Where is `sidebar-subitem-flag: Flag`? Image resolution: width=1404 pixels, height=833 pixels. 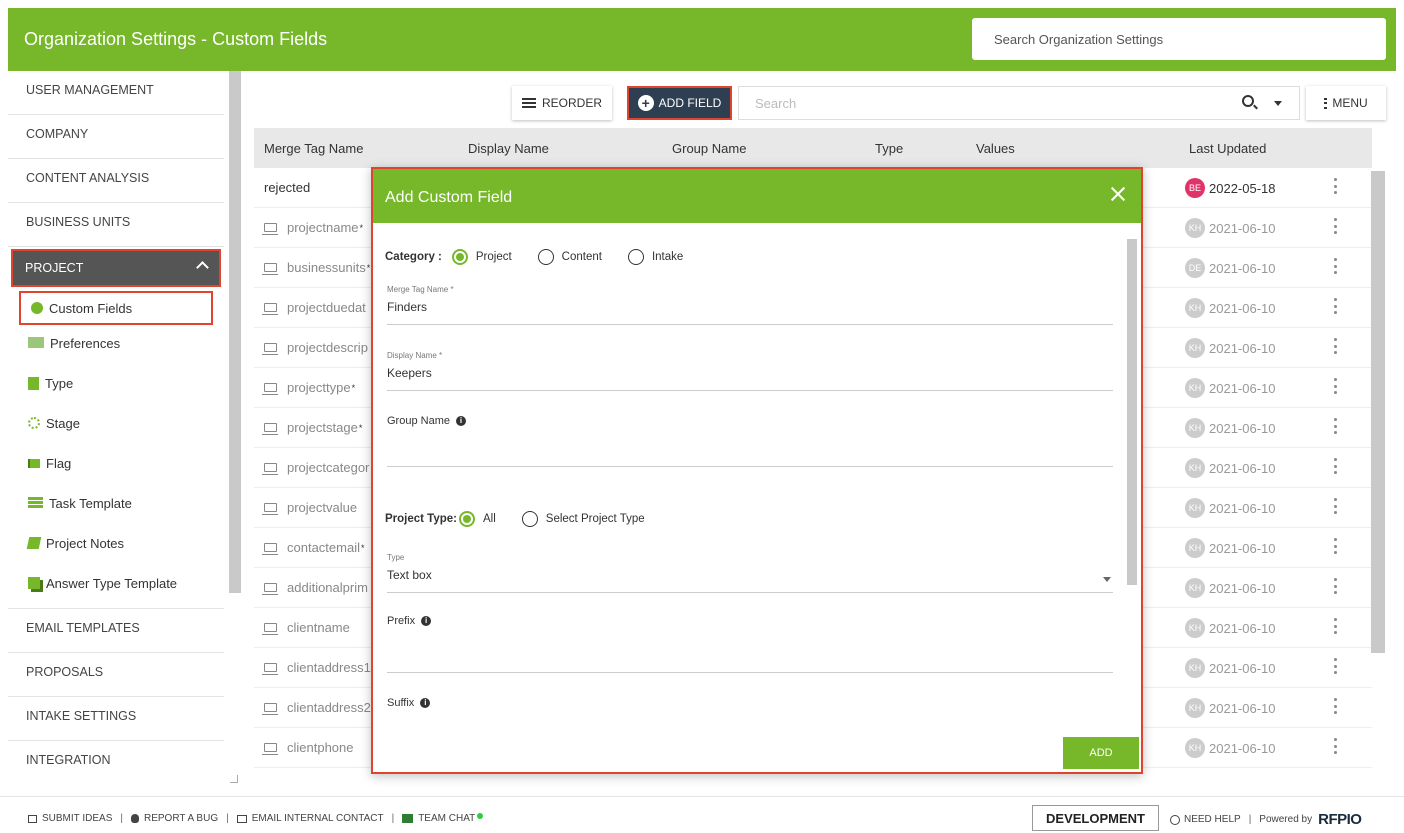
sidebar-subitem-flag: Flag is located at coordinates (116, 465).